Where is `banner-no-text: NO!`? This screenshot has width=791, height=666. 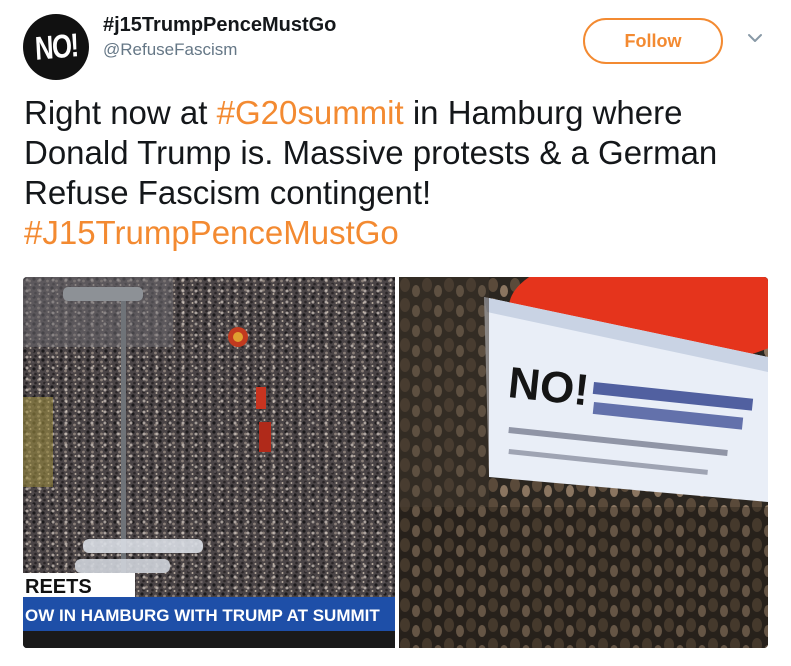 banner-no-text: NO! is located at coordinates (548, 386).